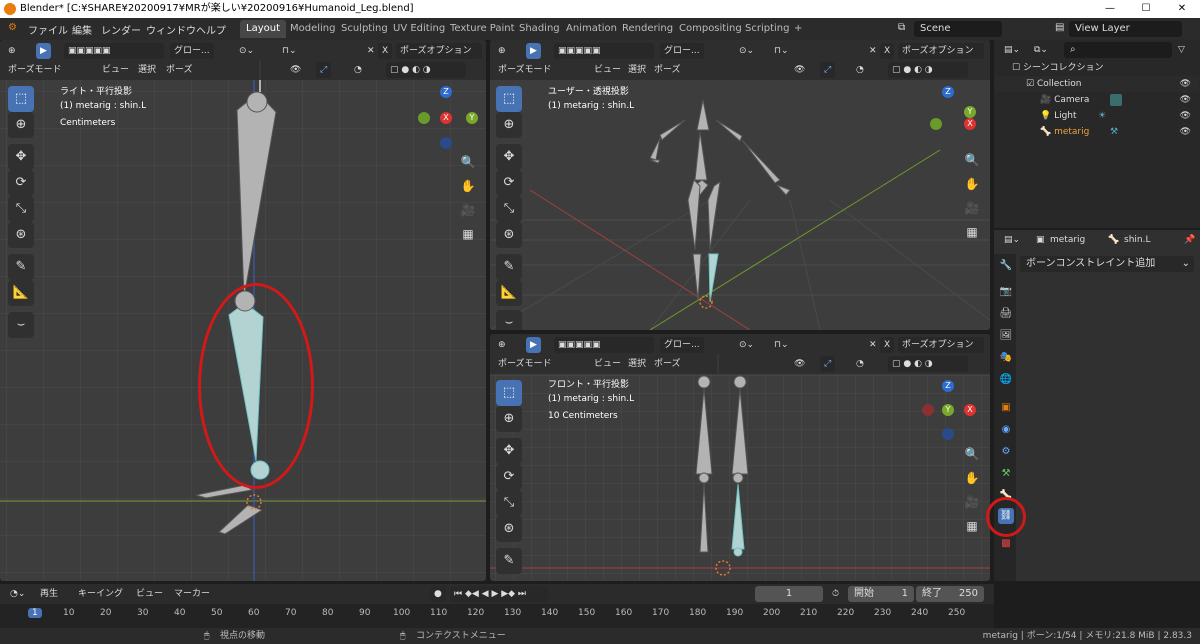  I want to click on texture-tab-icon: ▩, so click(1006, 544).